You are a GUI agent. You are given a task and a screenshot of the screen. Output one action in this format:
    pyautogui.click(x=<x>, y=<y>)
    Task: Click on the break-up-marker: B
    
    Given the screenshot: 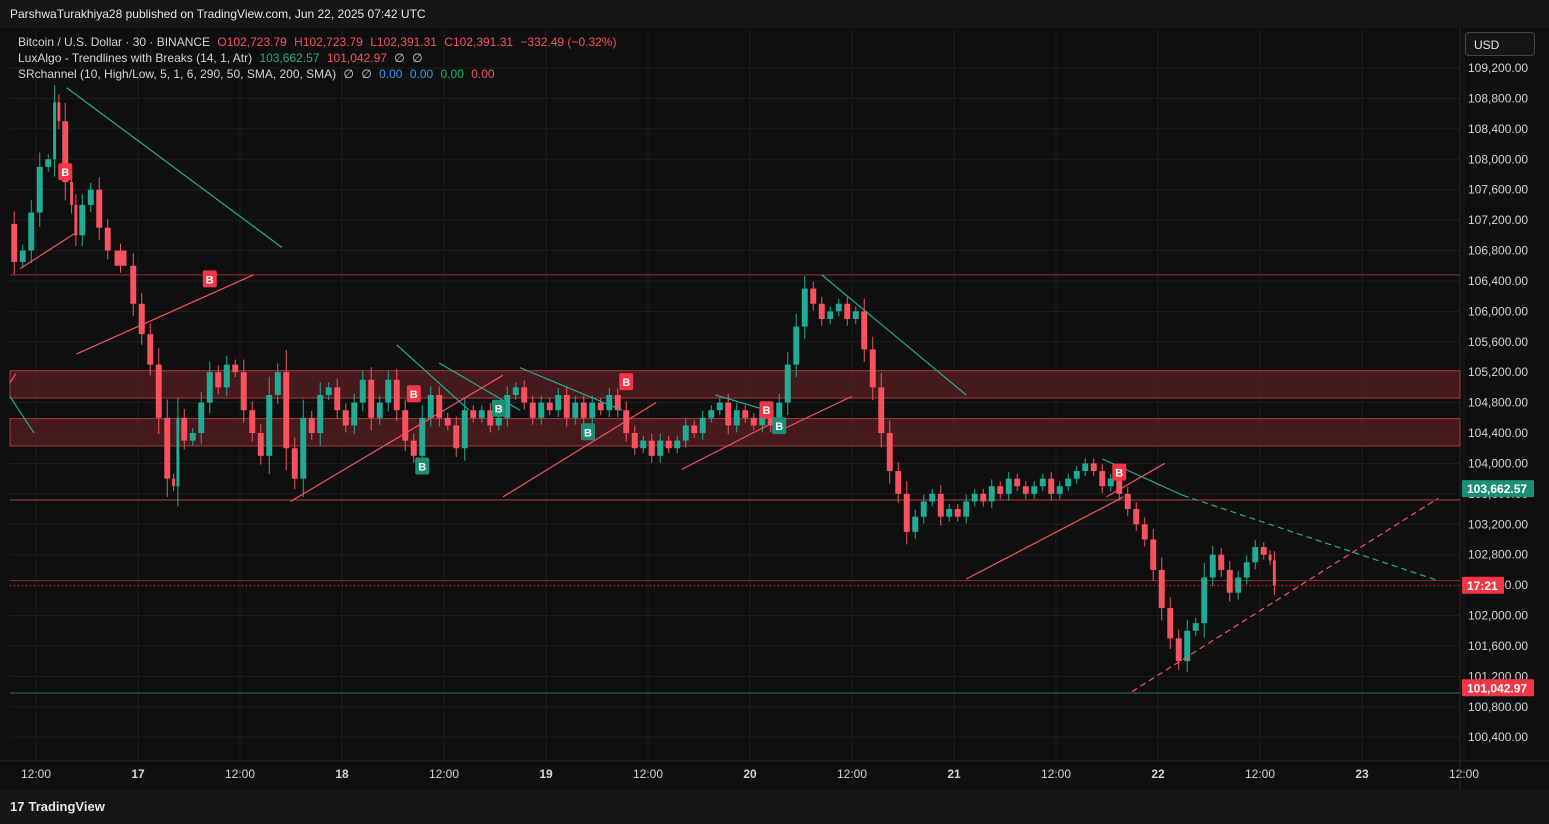 What is the action you would take?
    pyautogui.click(x=422, y=466)
    